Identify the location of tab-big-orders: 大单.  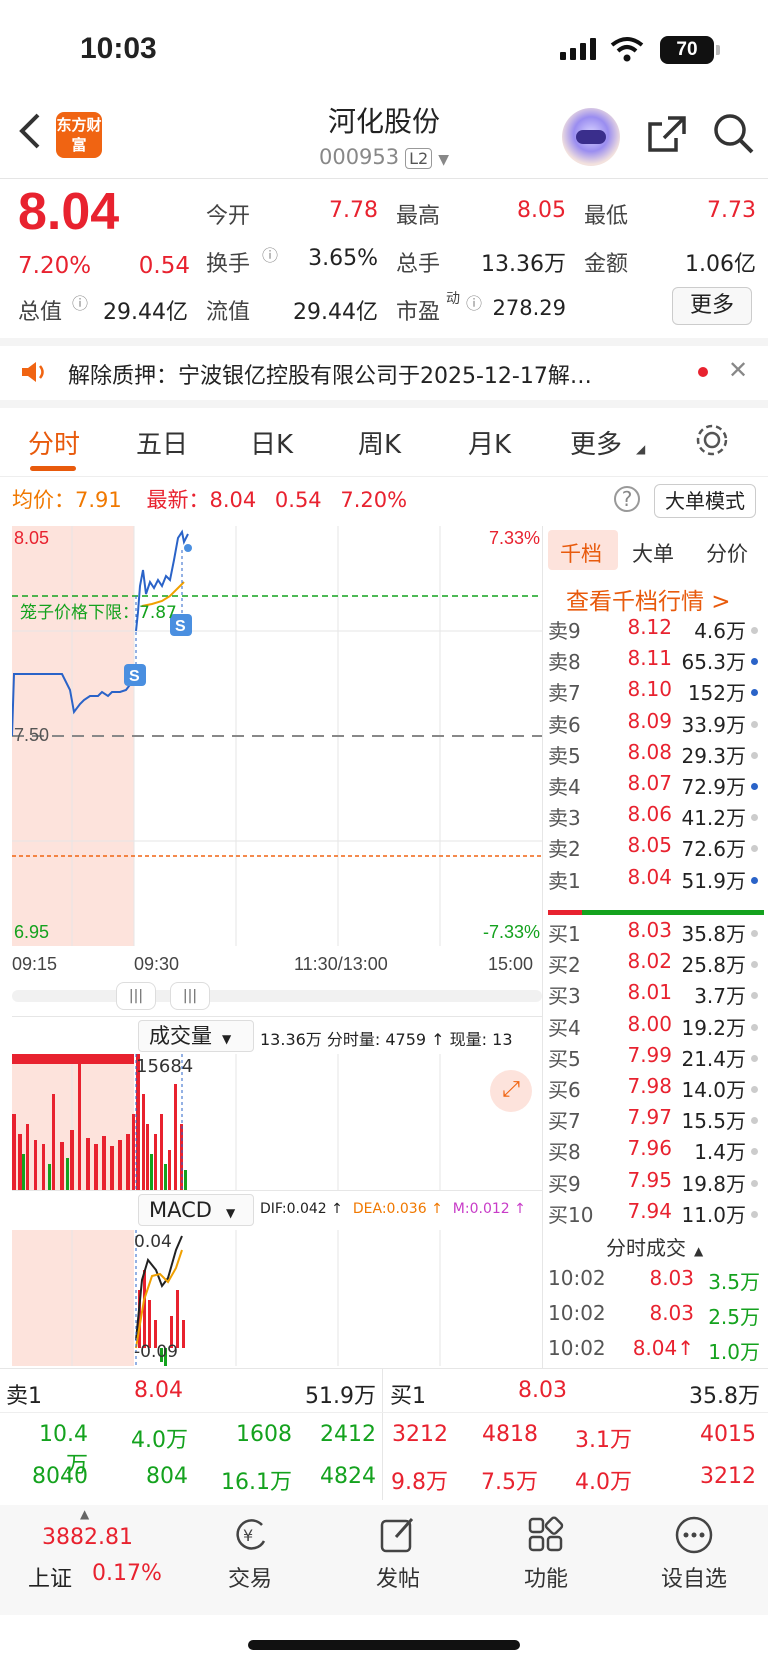
(653, 553).